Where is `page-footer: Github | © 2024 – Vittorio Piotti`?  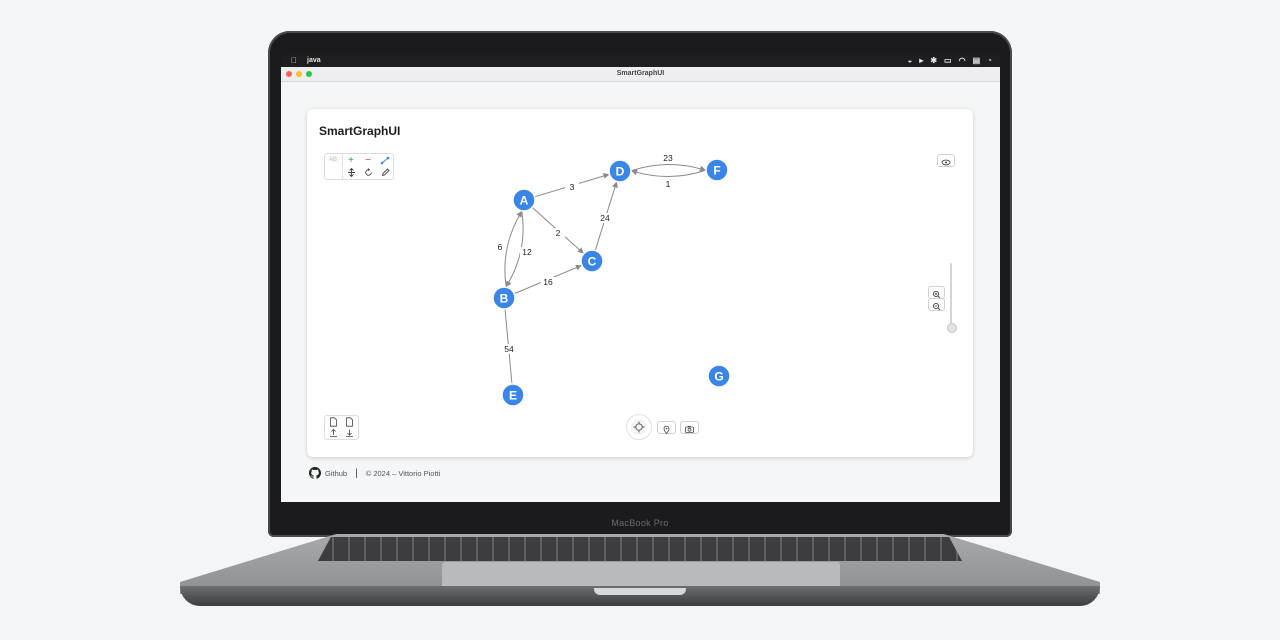
page-footer: Github | © 2024 – Vittorio Piotti is located at coordinates (374, 473).